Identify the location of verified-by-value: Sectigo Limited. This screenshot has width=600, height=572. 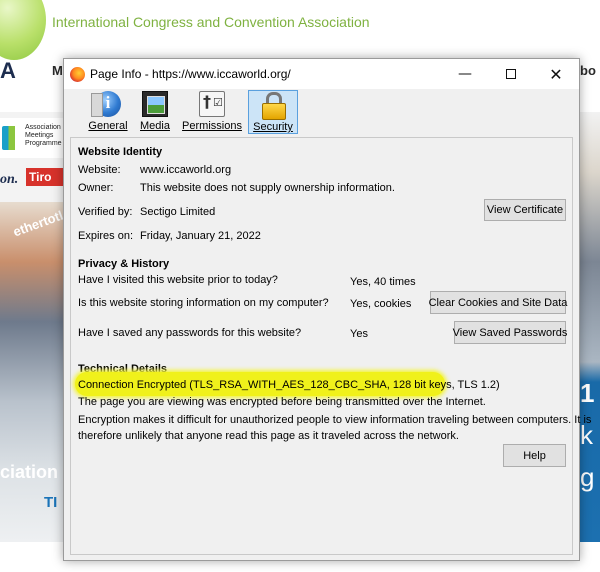
(178, 212).